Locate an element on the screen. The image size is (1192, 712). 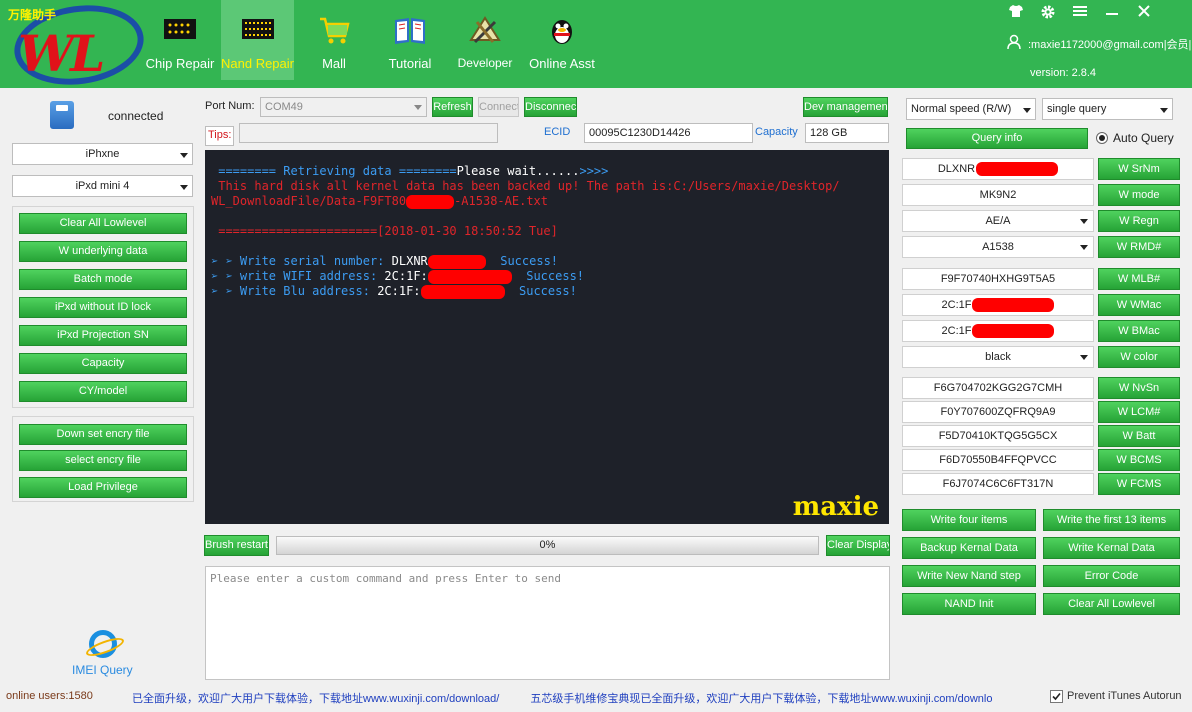
developer-tools-icon is located at coordinates (485, 32).